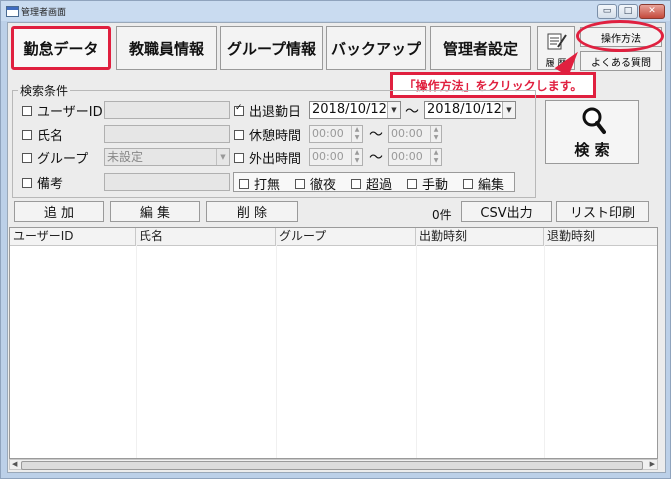  What do you see at coordinates (506, 211) in the screenshot?
I see `csv-export-button: CSV出力` at bounding box center [506, 211].